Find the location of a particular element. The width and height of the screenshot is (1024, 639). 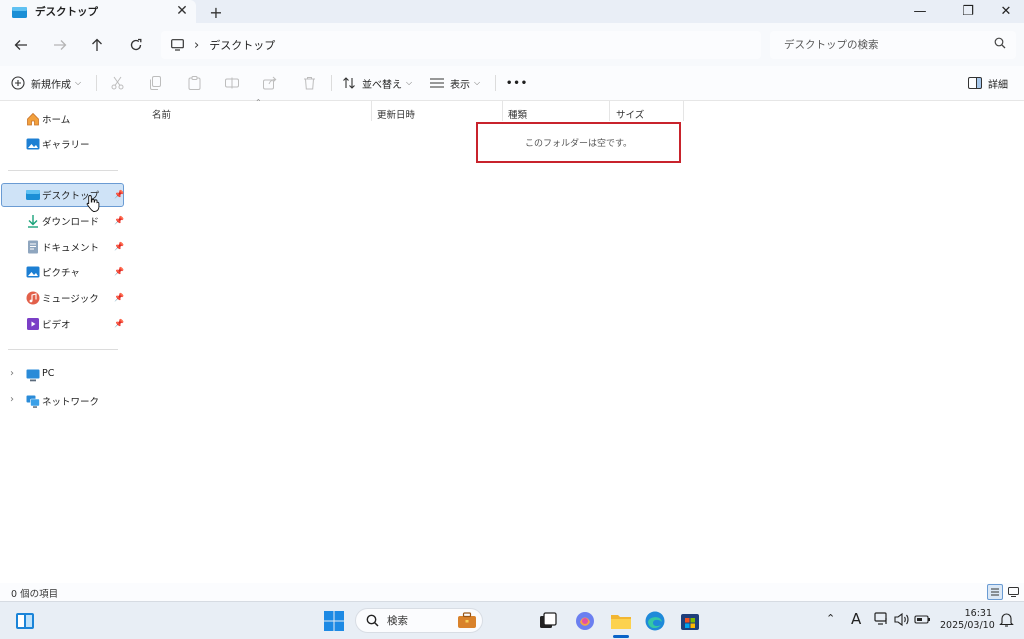

column-header-size: サイズ is located at coordinates (630, 114).